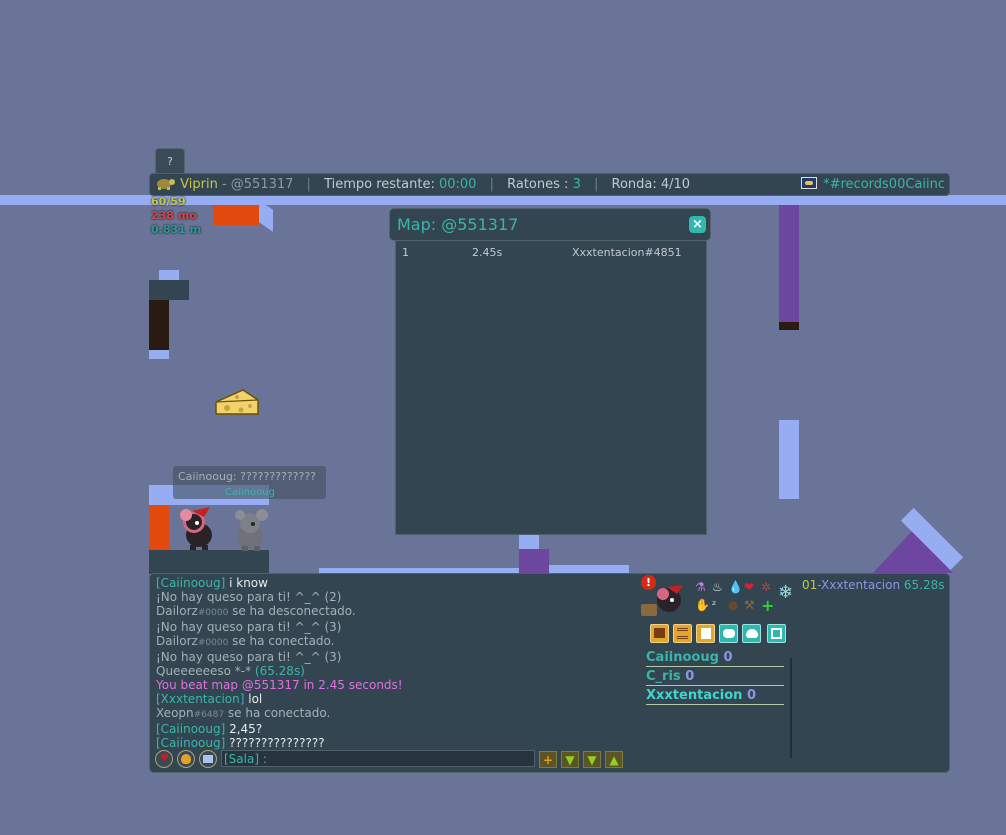  I want to click on chat-line: ¡No hay queso para ti! ^_^ (2), so click(279, 597).